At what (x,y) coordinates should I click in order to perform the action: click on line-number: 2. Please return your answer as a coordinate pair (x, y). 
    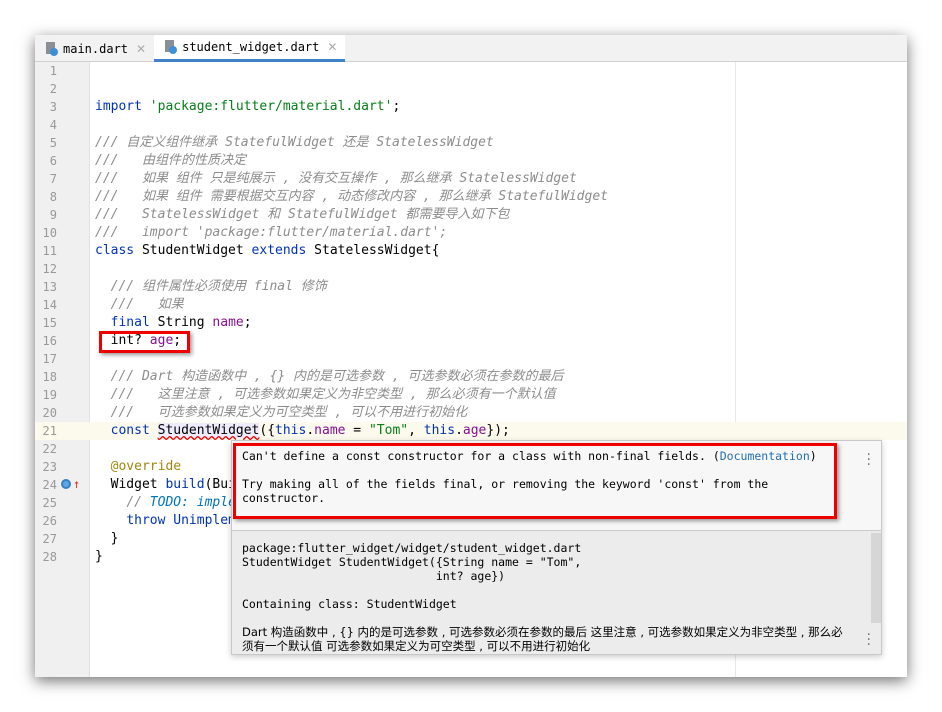
    Looking at the image, I should click on (53, 89).